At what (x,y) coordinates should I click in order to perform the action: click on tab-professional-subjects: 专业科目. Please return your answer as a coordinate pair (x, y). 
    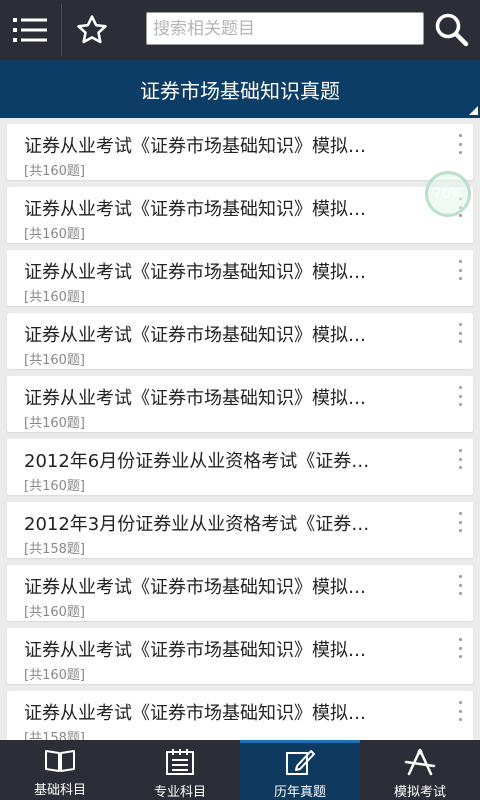
    Looking at the image, I should click on (180, 770).